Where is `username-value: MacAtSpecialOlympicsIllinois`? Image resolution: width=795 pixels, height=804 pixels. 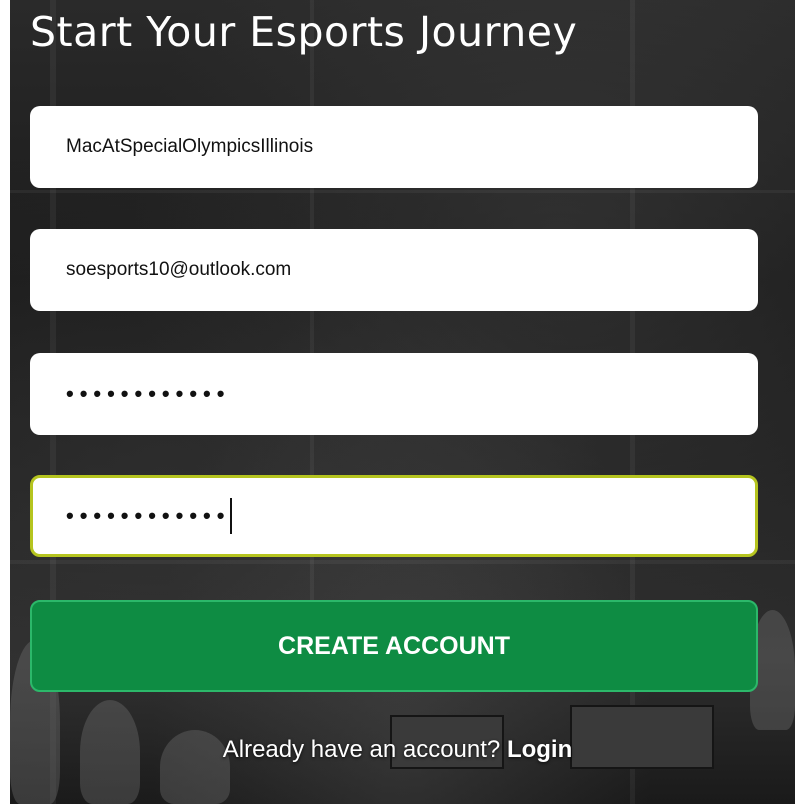
username-value: MacAtSpecialOlympicsIllinois is located at coordinates (190, 146).